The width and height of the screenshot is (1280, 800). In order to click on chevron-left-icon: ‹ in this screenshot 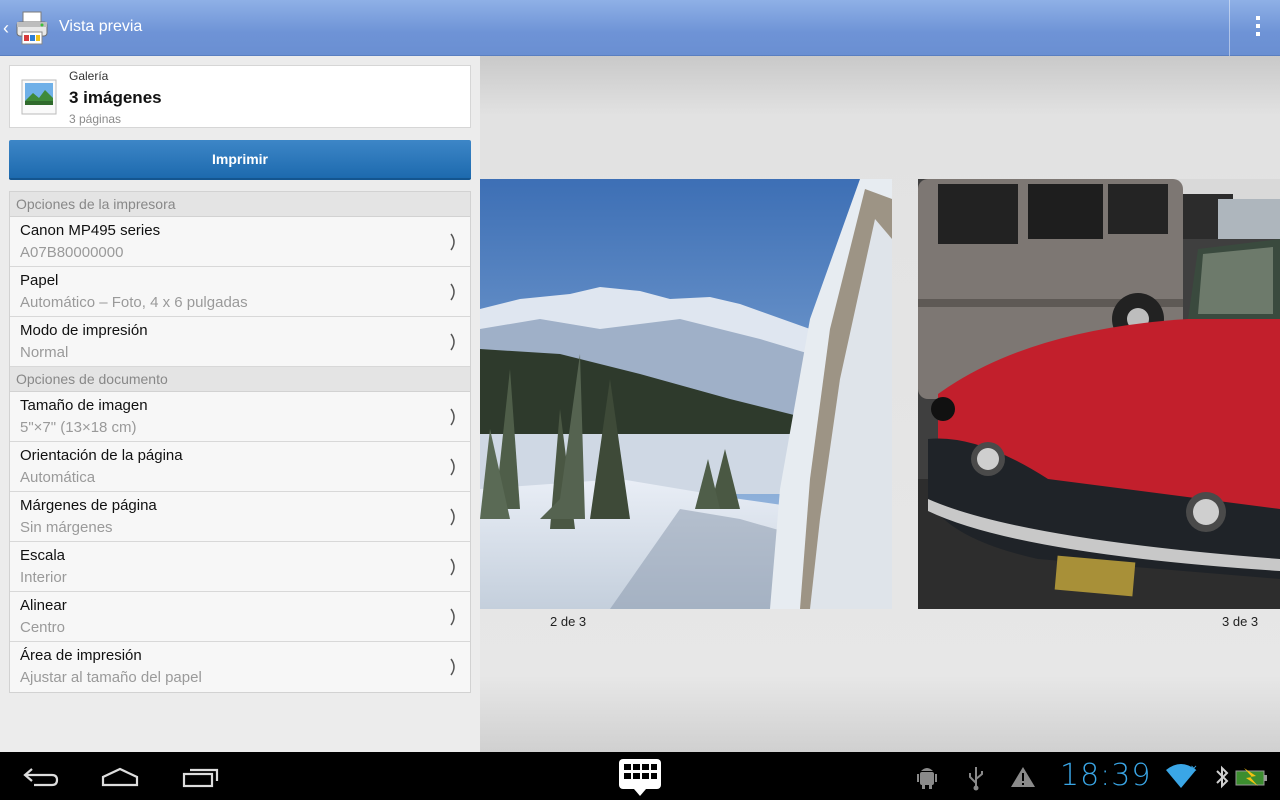, I will do `click(6, 28)`.